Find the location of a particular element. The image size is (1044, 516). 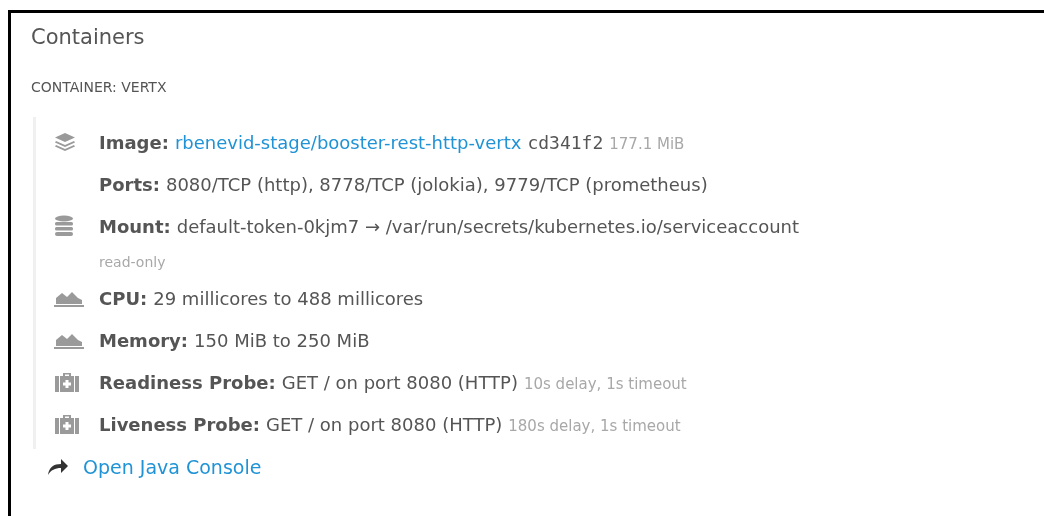

detail-label: Memory: is located at coordinates (144, 340).